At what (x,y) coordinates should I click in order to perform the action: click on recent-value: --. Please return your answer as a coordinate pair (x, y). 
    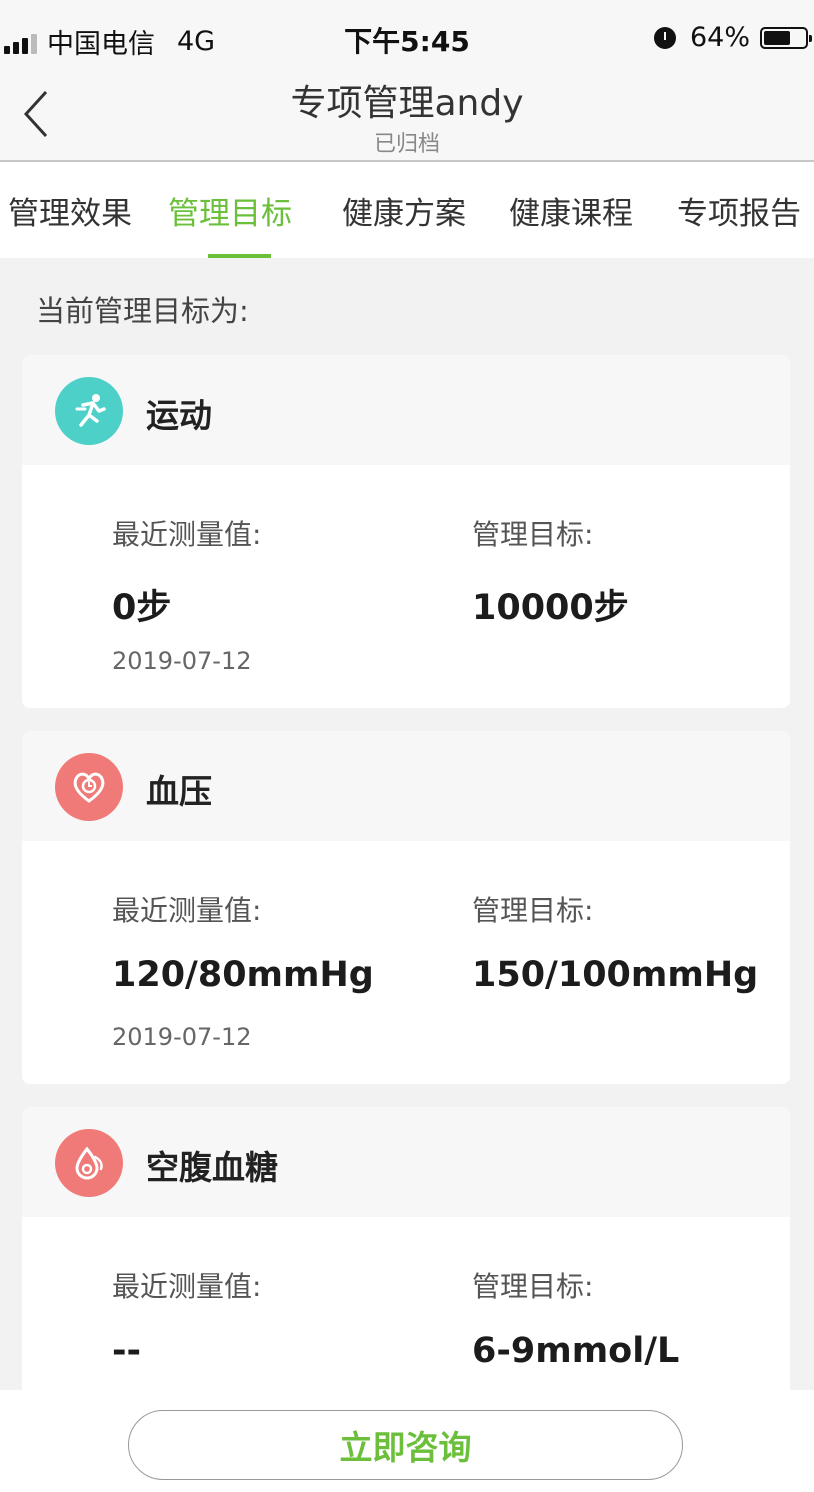
    Looking at the image, I should click on (127, 1351).